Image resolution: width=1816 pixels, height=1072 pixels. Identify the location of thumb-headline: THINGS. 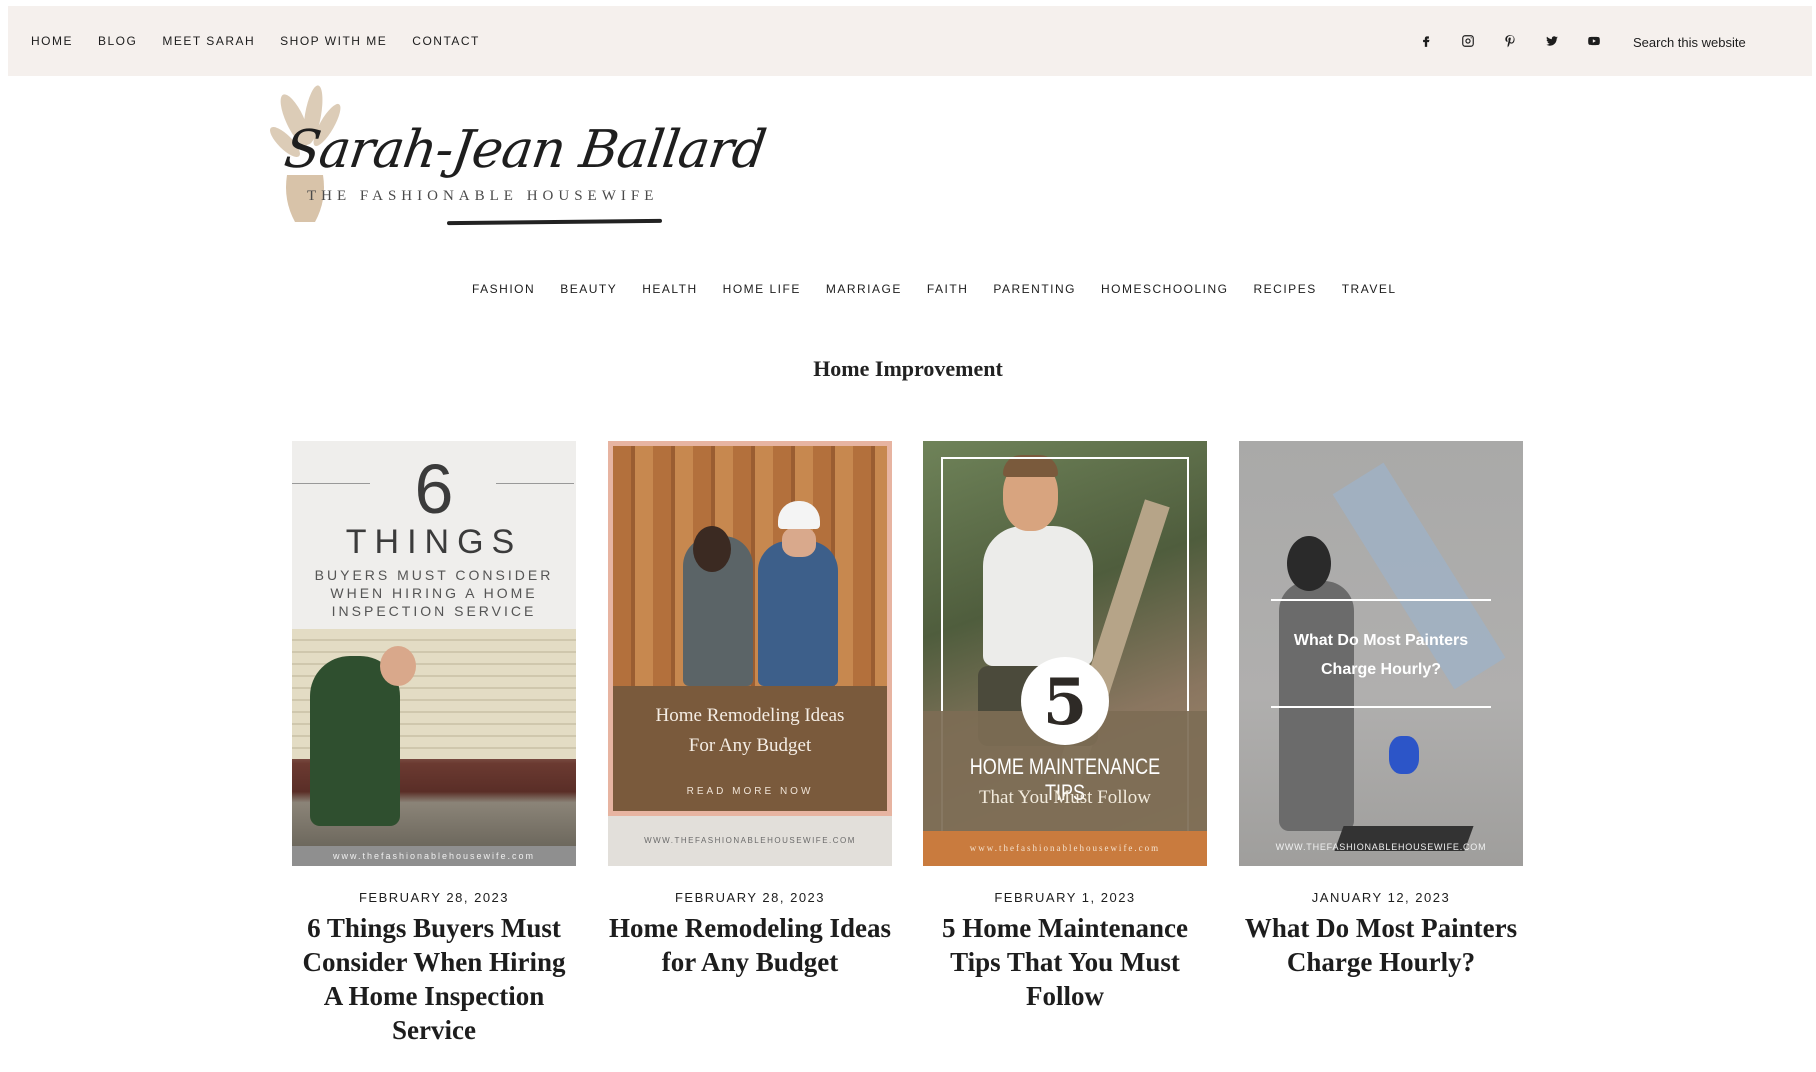
(434, 542).